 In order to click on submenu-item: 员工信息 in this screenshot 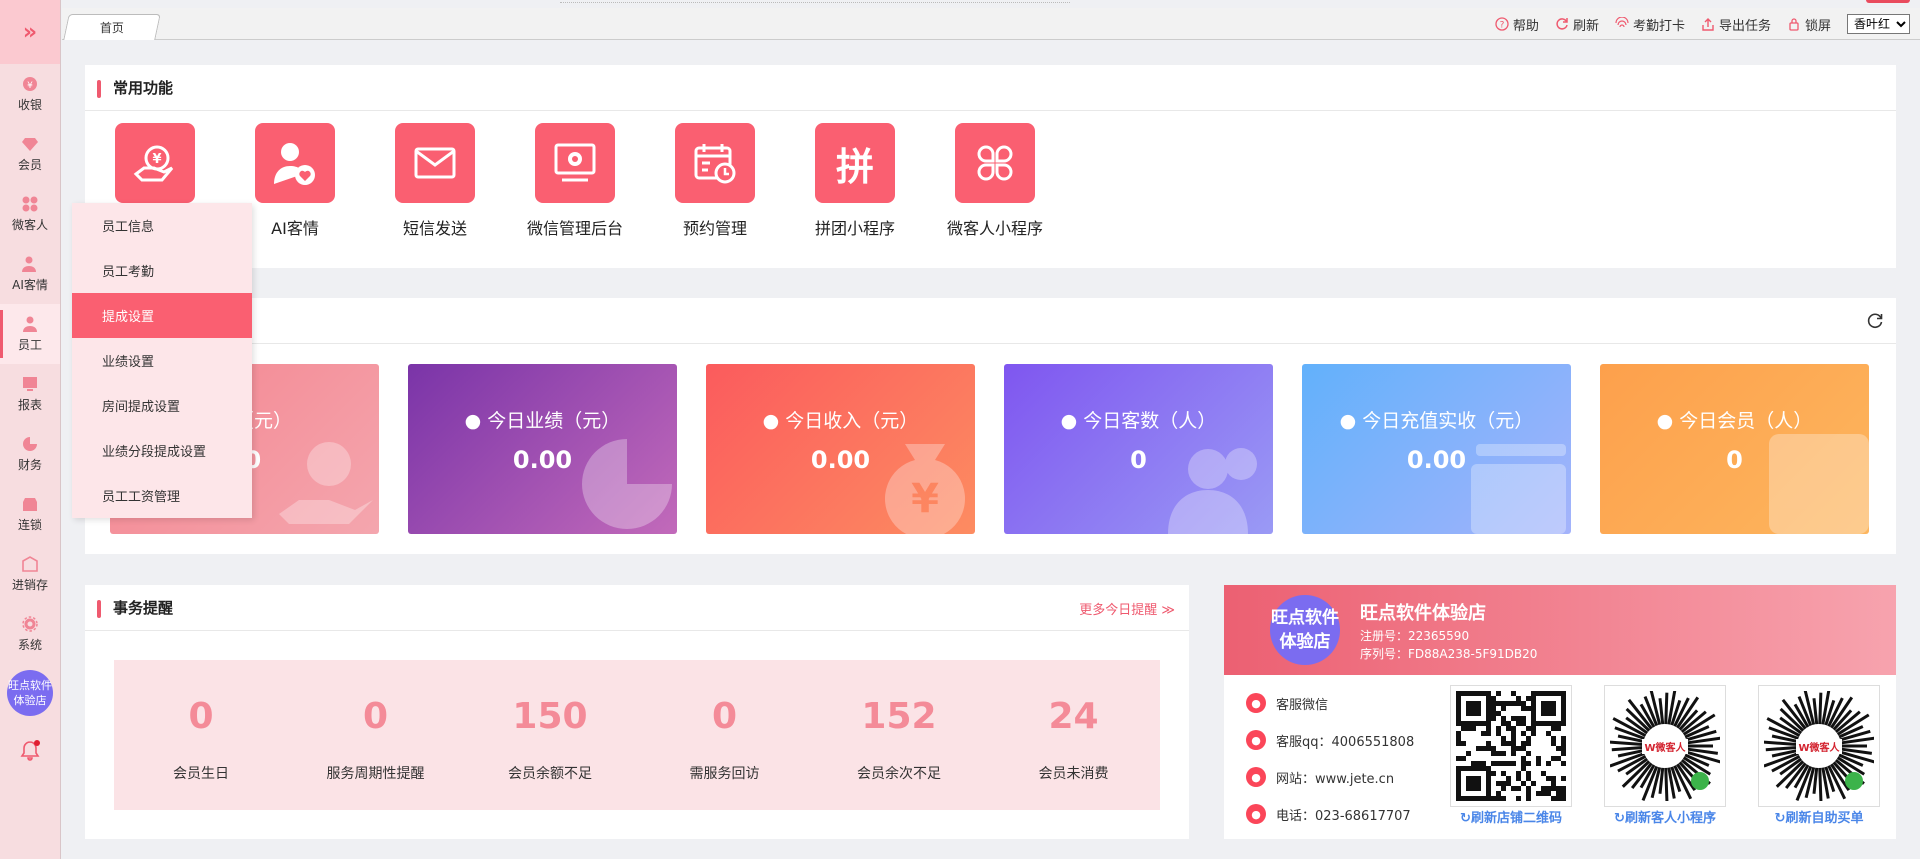, I will do `click(162, 225)`.